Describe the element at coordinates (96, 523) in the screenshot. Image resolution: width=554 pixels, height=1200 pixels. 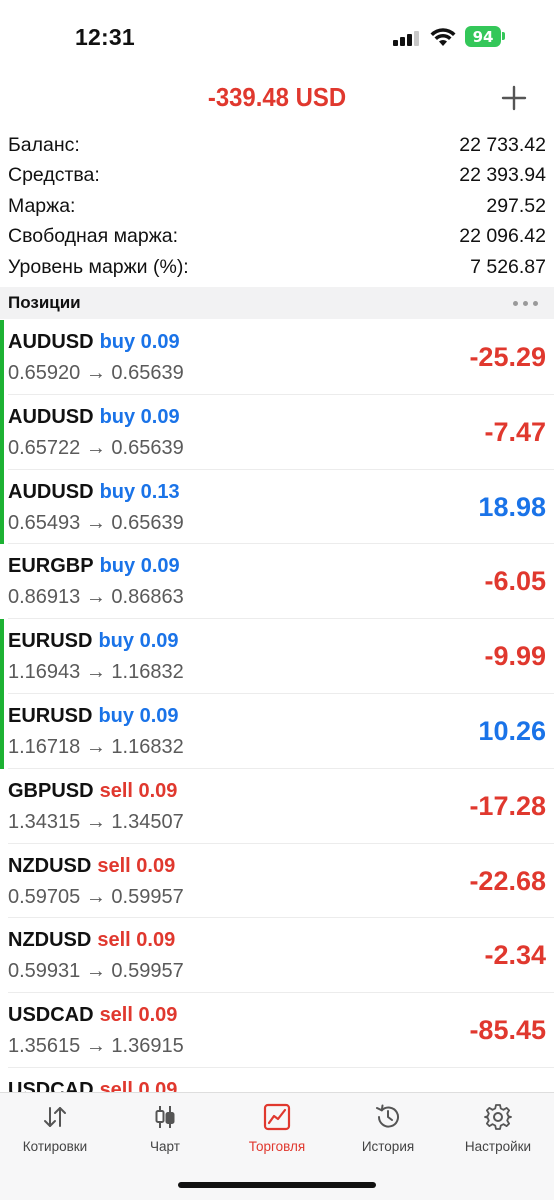
I see `position-prices: 0.65493 → 0.65639` at that location.